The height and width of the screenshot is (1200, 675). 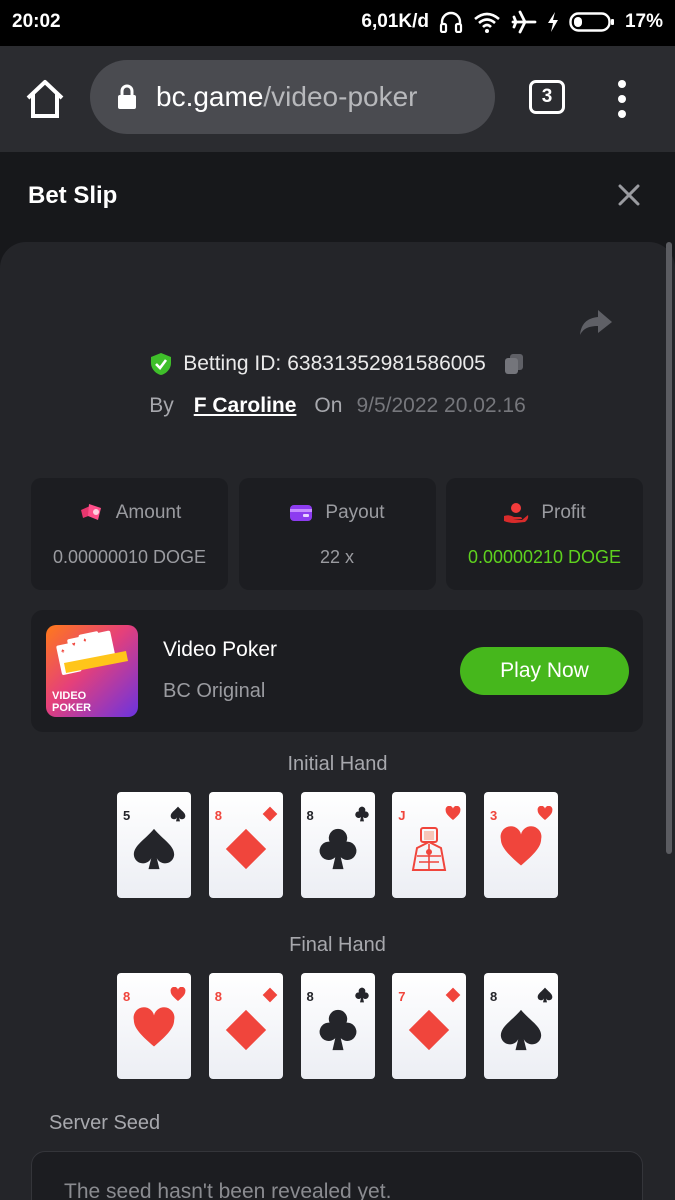 I want to click on betting-id-label: Betting ID:, so click(x=232, y=363).